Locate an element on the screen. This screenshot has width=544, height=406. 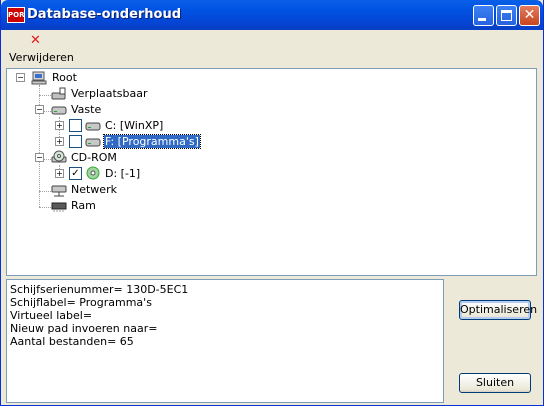
title-bar: POR Database-onderhoud ✕ is located at coordinates (272, 15).